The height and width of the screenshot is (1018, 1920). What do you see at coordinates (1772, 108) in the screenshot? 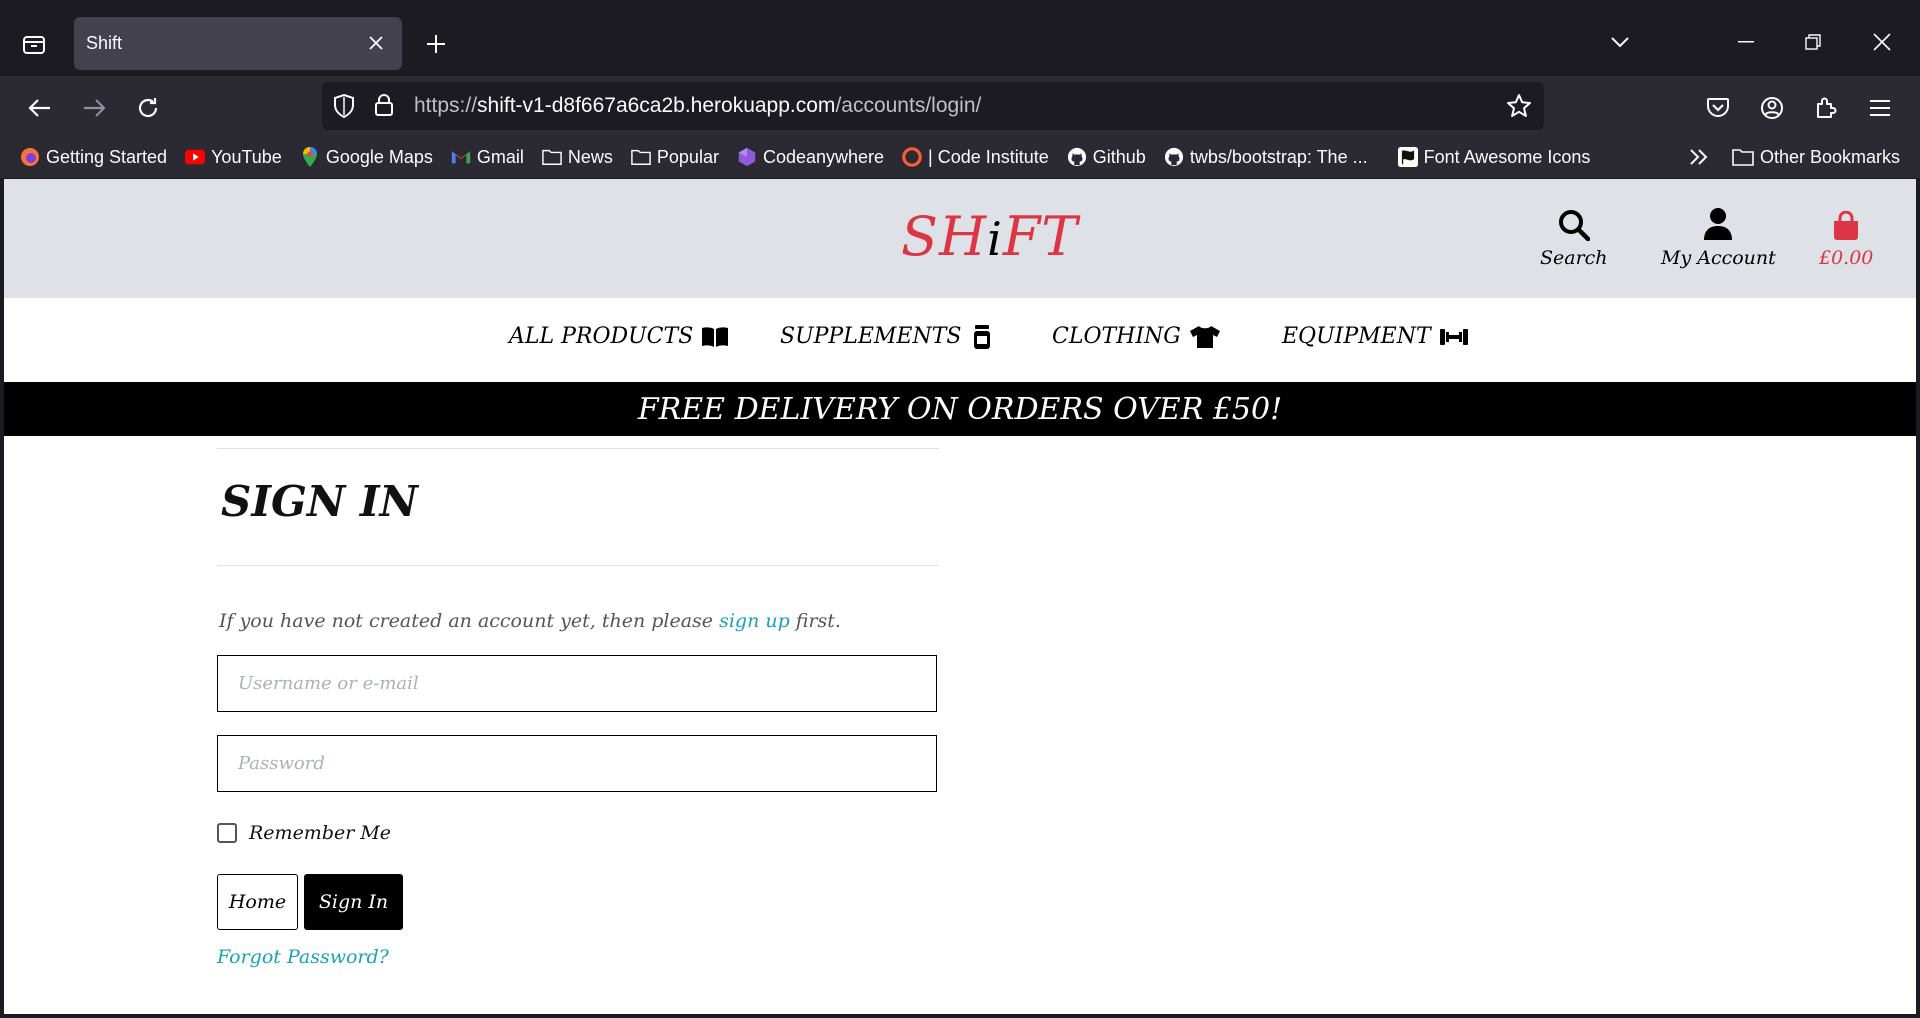
I see `account-circle-icon` at bounding box center [1772, 108].